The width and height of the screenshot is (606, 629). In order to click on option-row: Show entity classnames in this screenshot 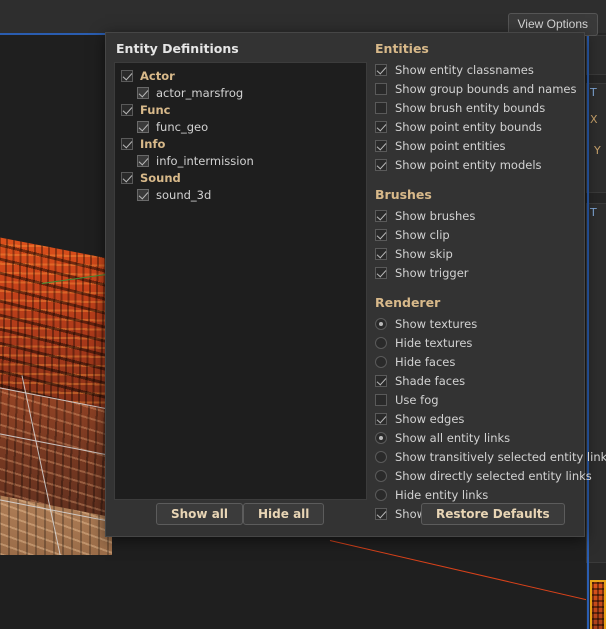, I will do `click(477, 69)`.